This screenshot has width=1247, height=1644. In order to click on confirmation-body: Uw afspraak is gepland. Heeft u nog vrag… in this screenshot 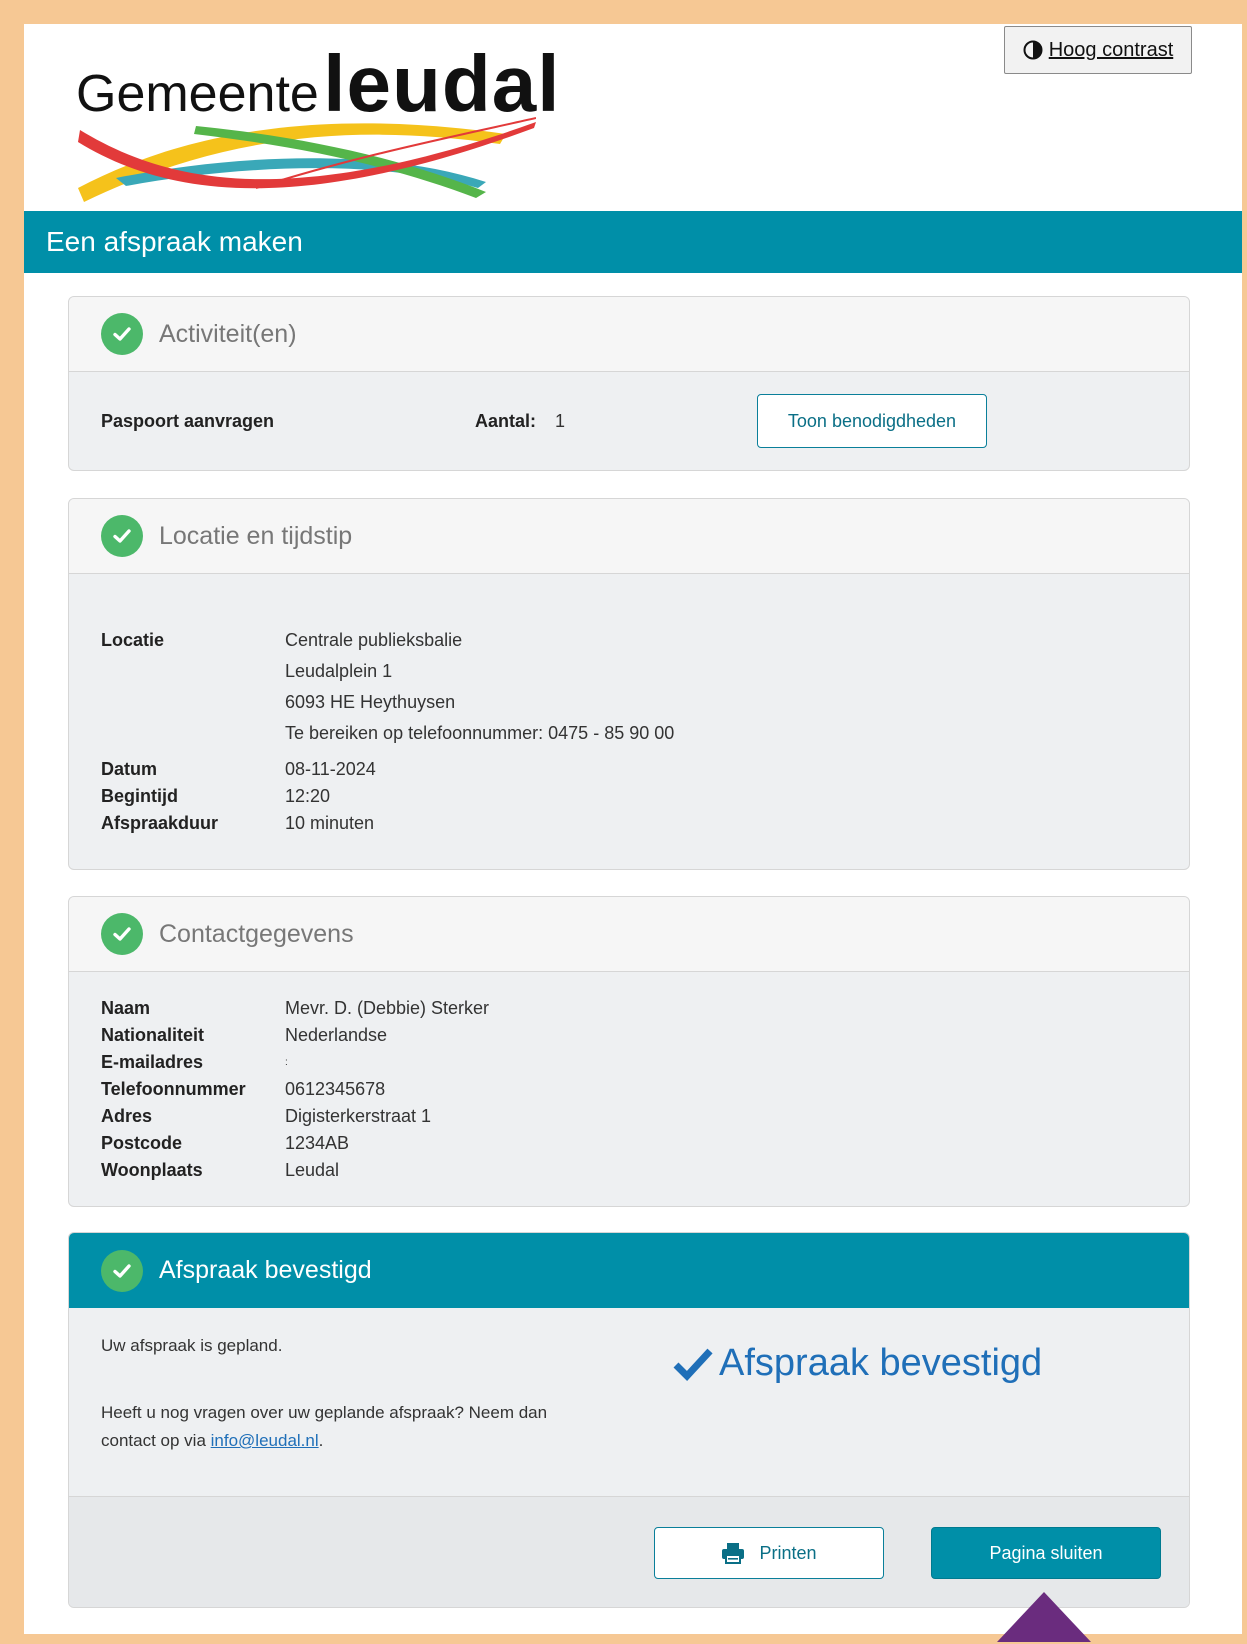, I will do `click(629, 1402)`.